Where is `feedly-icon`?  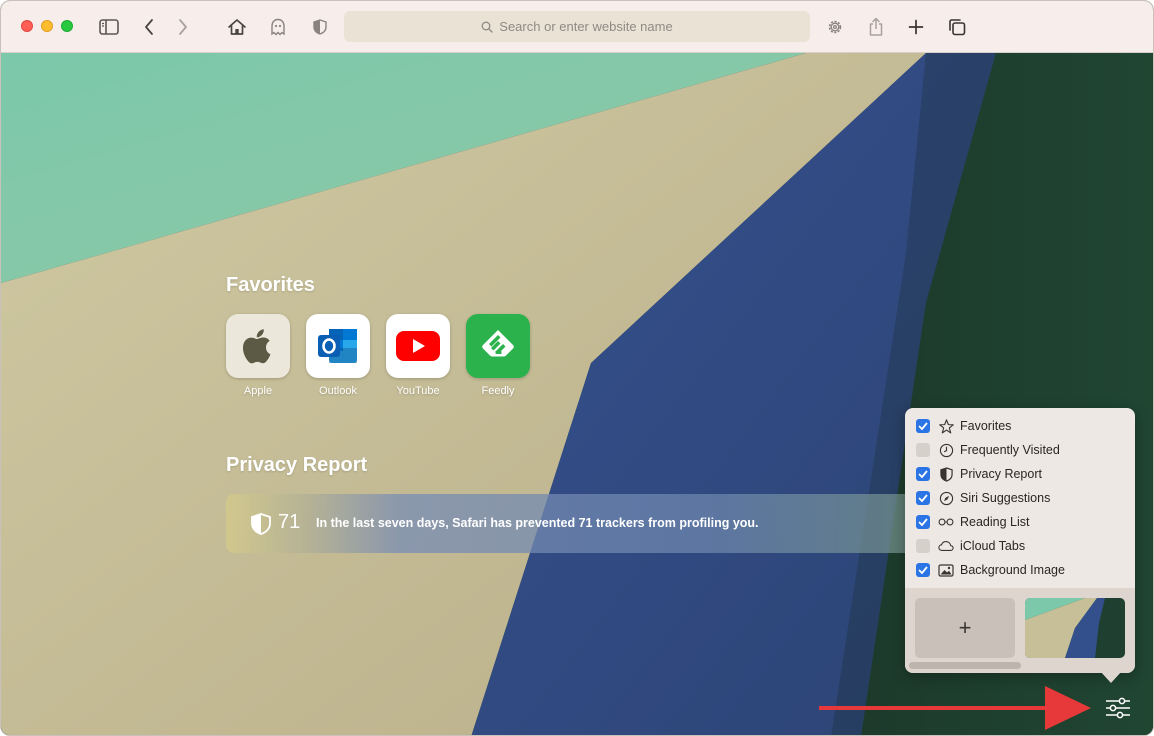
feedly-icon is located at coordinates (498, 343).